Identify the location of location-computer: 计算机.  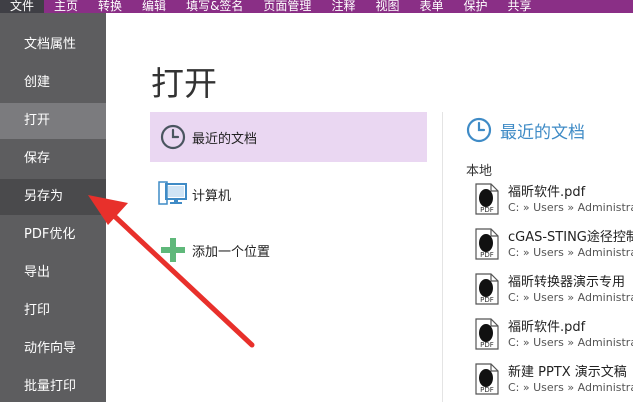
(288, 194).